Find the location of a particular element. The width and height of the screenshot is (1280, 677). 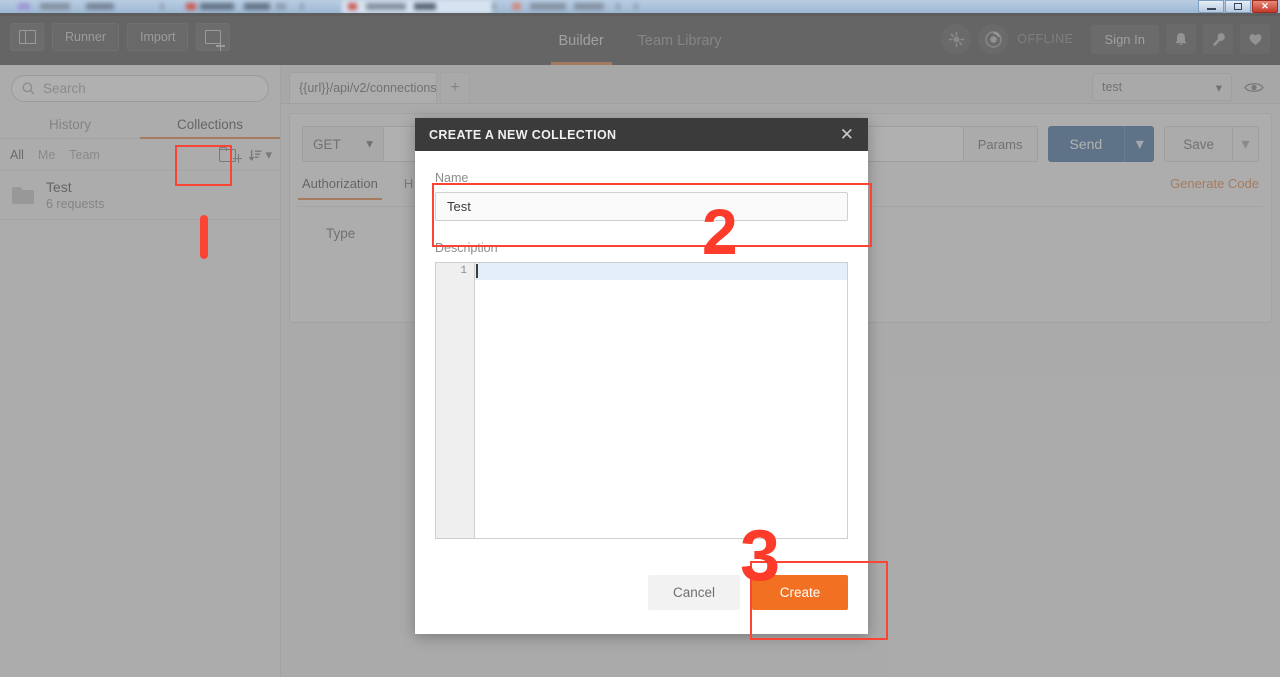

sync-status-button is located at coordinates (993, 39).